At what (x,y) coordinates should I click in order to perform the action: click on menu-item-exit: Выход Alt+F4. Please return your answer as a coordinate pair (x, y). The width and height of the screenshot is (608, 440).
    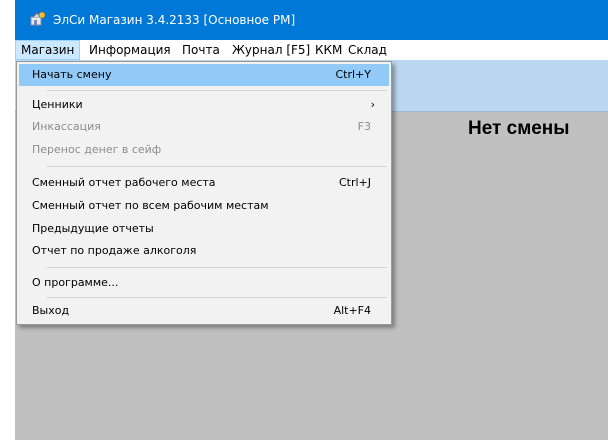
    Looking at the image, I should click on (204, 311).